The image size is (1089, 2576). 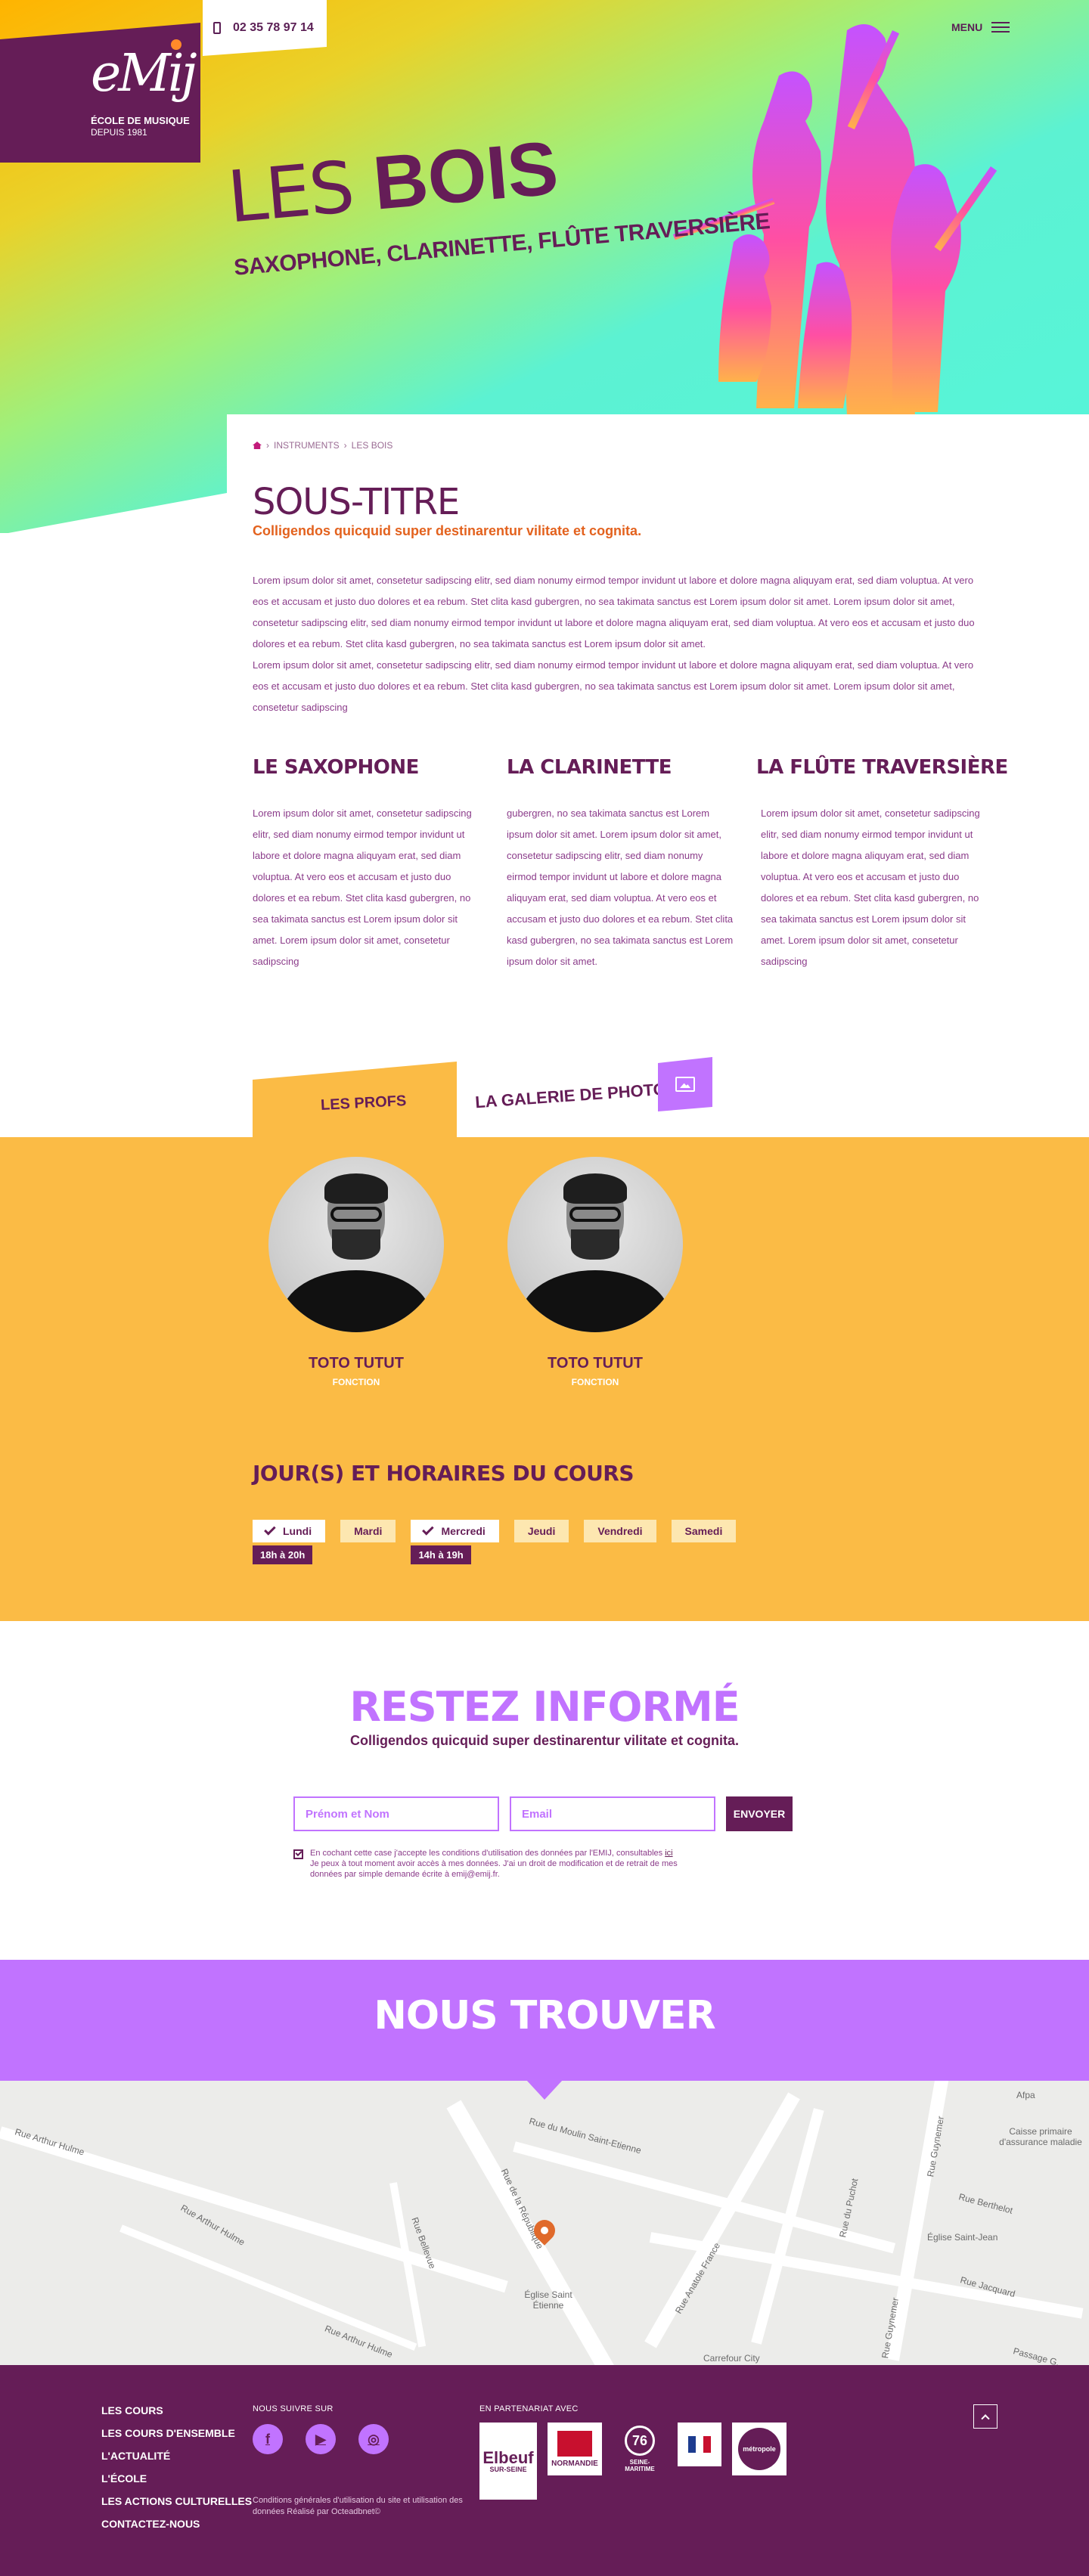 I want to click on footer-link-ecole: L'ÉCOLE, so click(x=176, y=2478).